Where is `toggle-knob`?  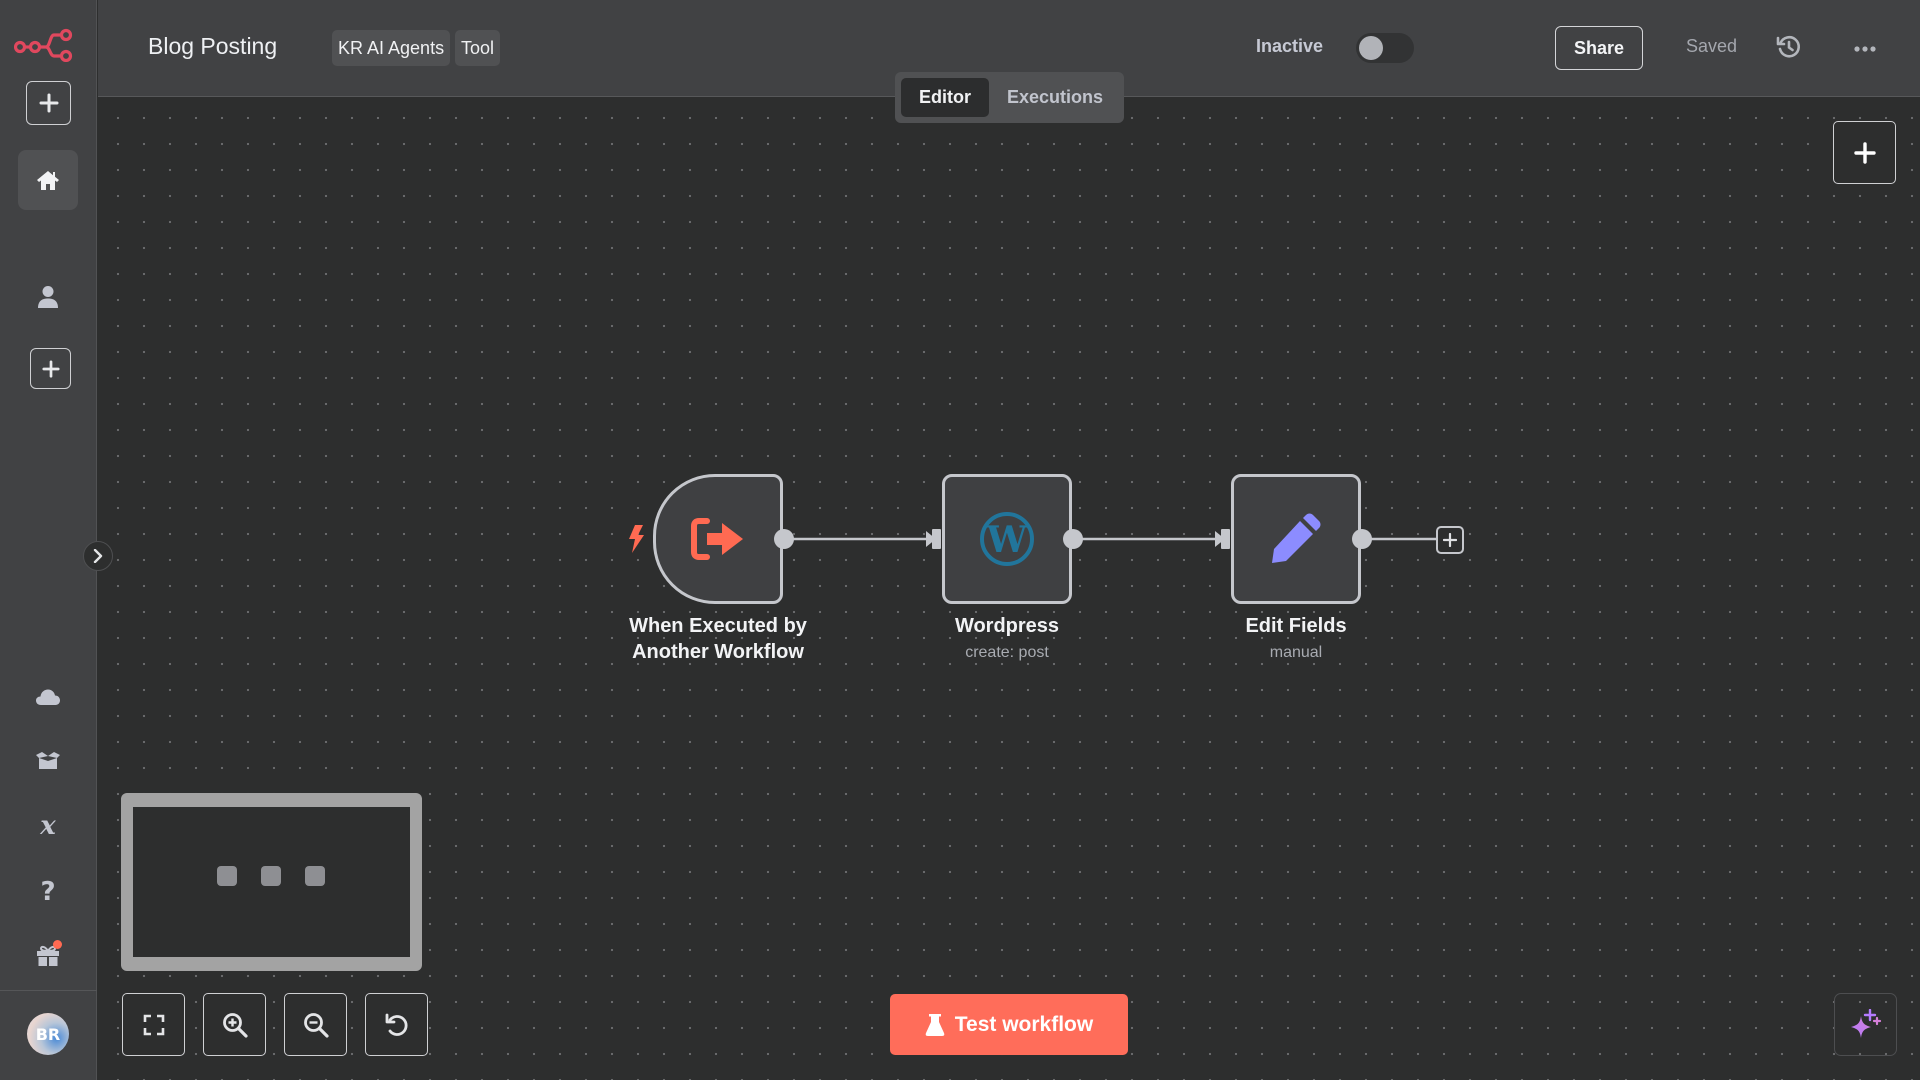 toggle-knob is located at coordinates (1371, 48).